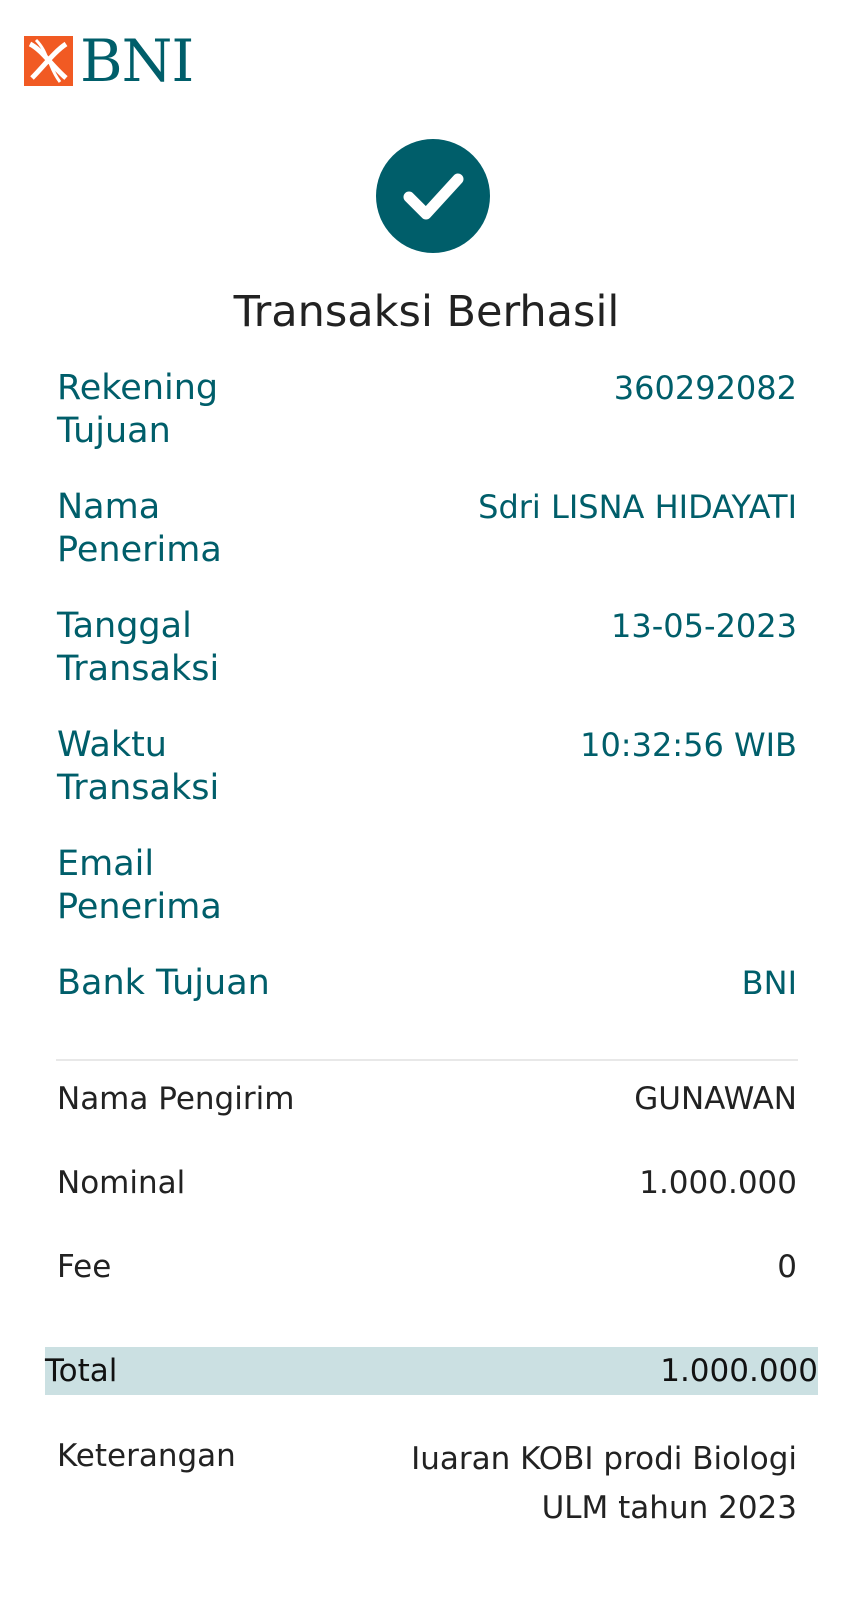 The height and width of the screenshot is (1600, 853). I want to click on bni-logo-text: BNI, so click(137, 61).